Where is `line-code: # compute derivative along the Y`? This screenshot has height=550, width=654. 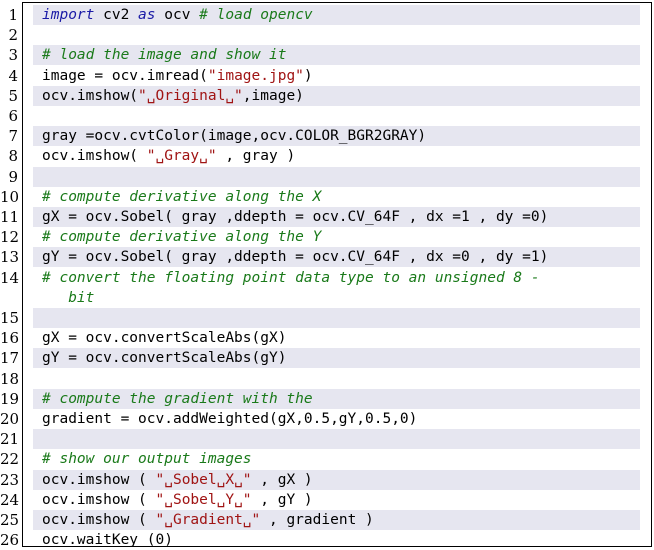 line-code: # compute derivative along the Y is located at coordinates (181, 237).